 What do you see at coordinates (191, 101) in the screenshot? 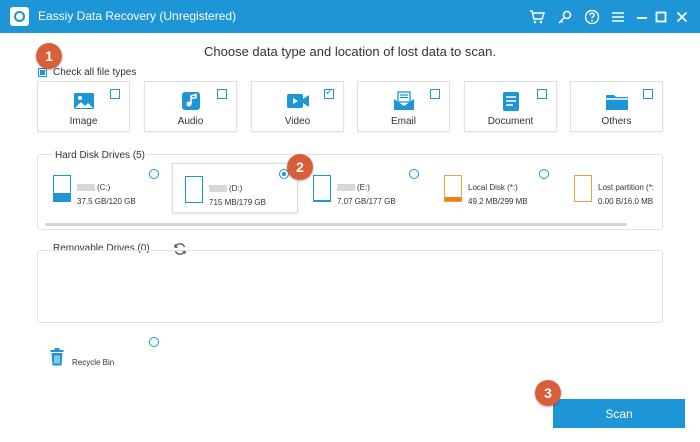
I see `audio-icon` at bounding box center [191, 101].